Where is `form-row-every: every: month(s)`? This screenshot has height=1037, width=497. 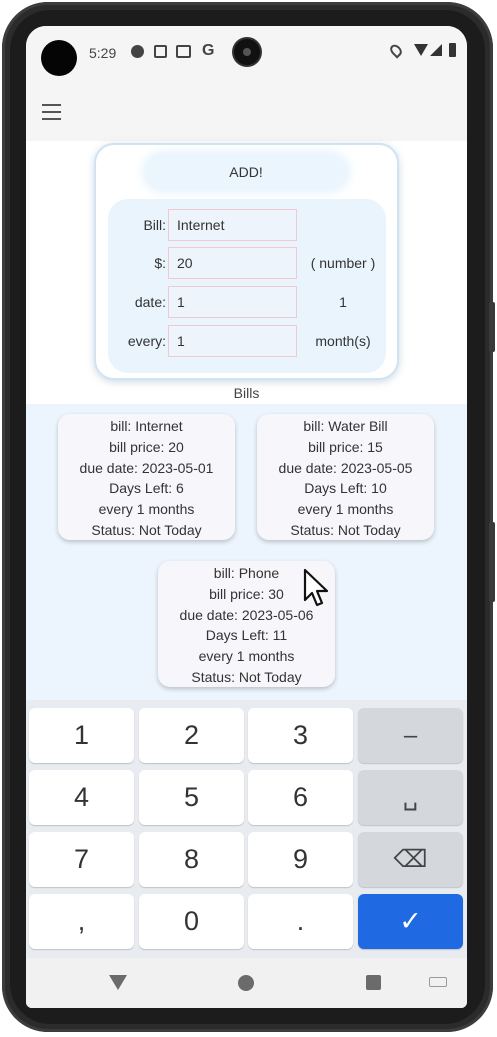 form-row-every: every: month(s) is located at coordinates (247, 341).